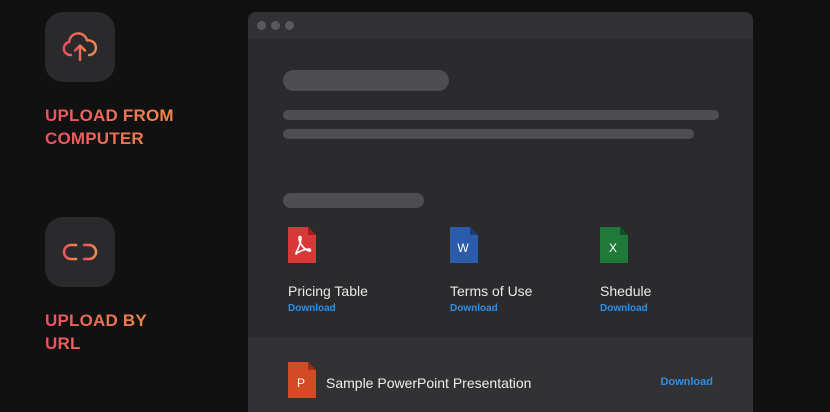 The width and height of the screenshot is (830, 412). I want to click on file-name: Terms of Use, so click(491, 291).